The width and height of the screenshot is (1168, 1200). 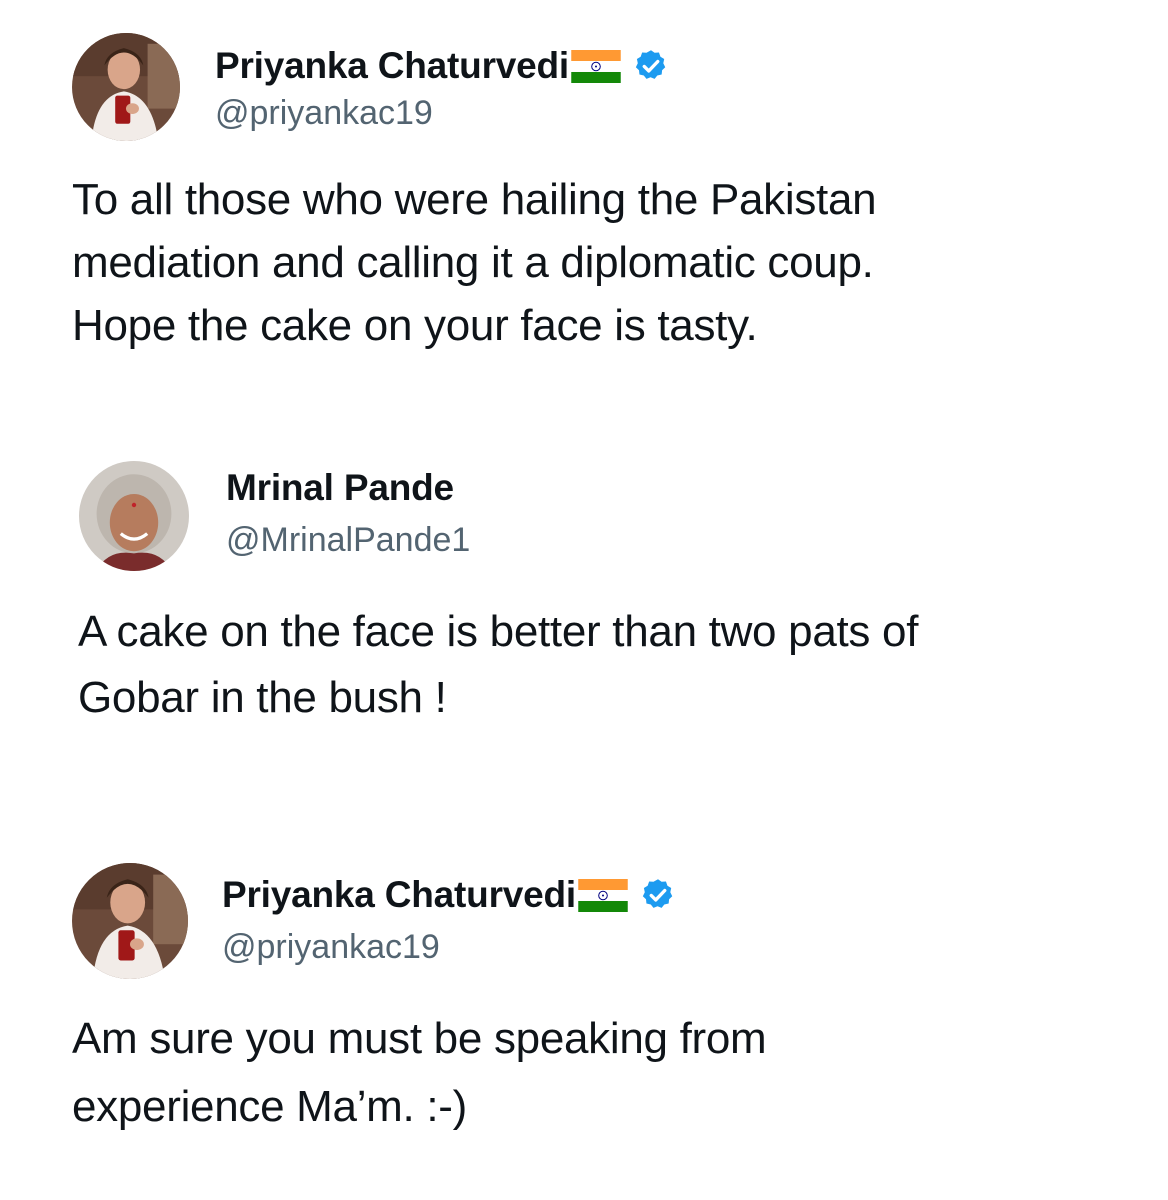 I want to click on avatar, so click(x=130, y=921).